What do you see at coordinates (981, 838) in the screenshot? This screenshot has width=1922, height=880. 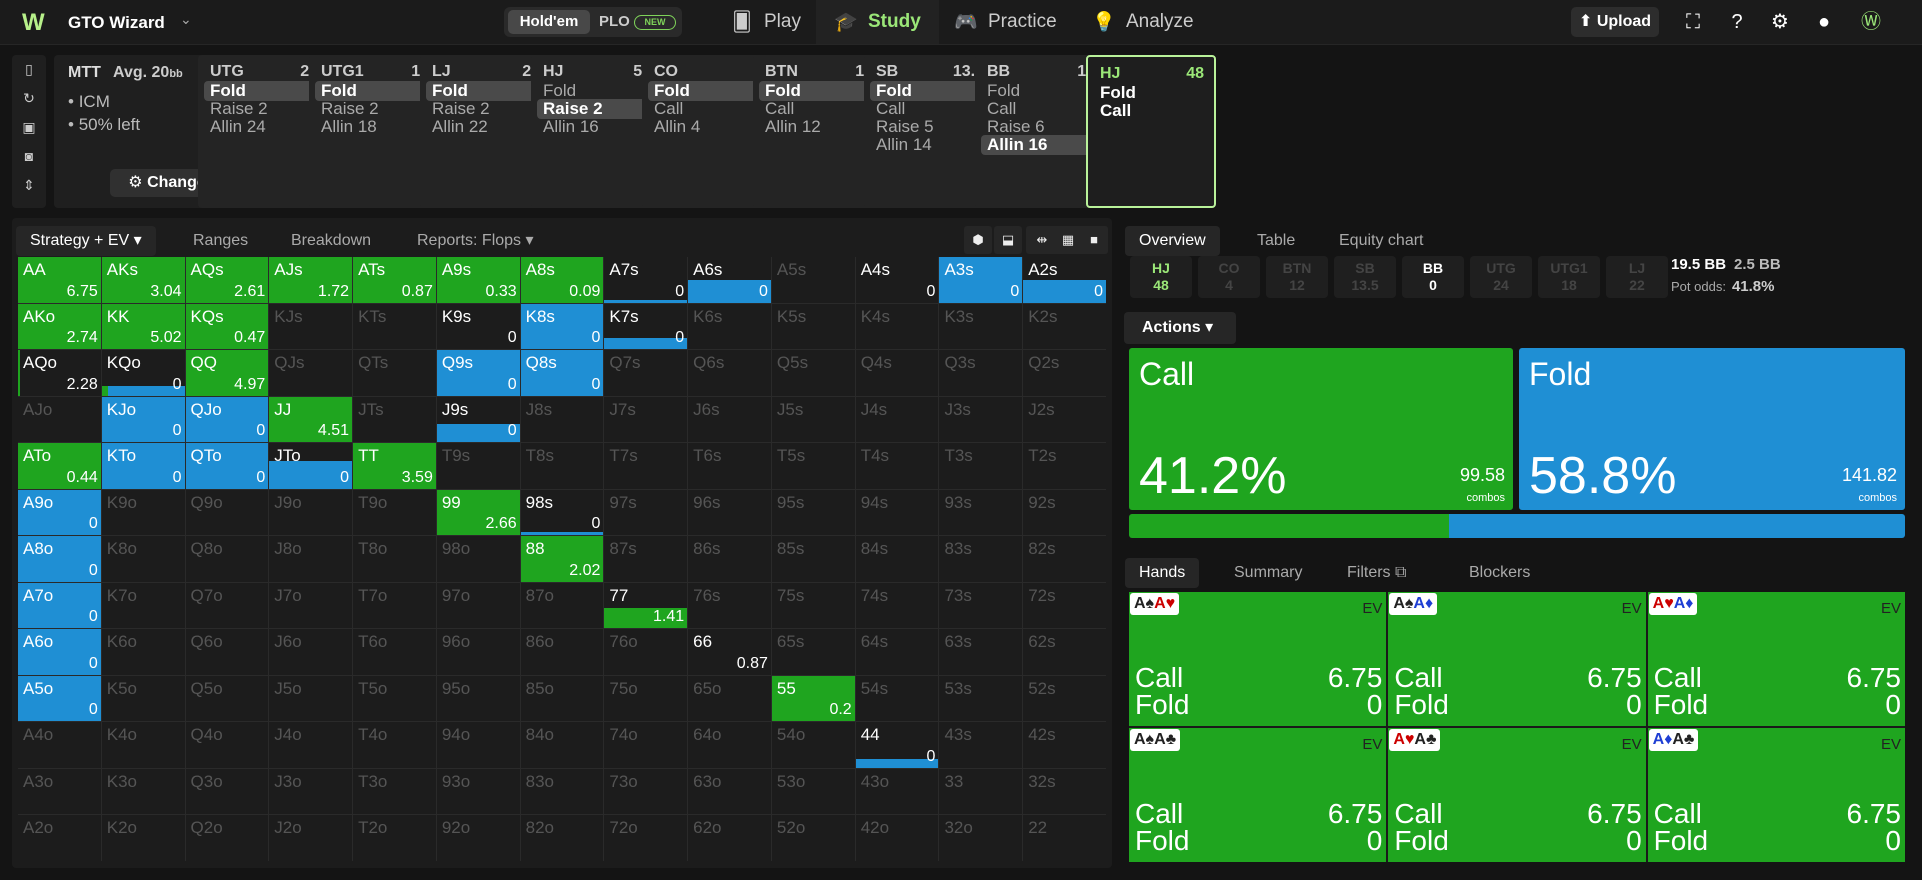 I see `hand-cell: 32o` at bounding box center [981, 838].